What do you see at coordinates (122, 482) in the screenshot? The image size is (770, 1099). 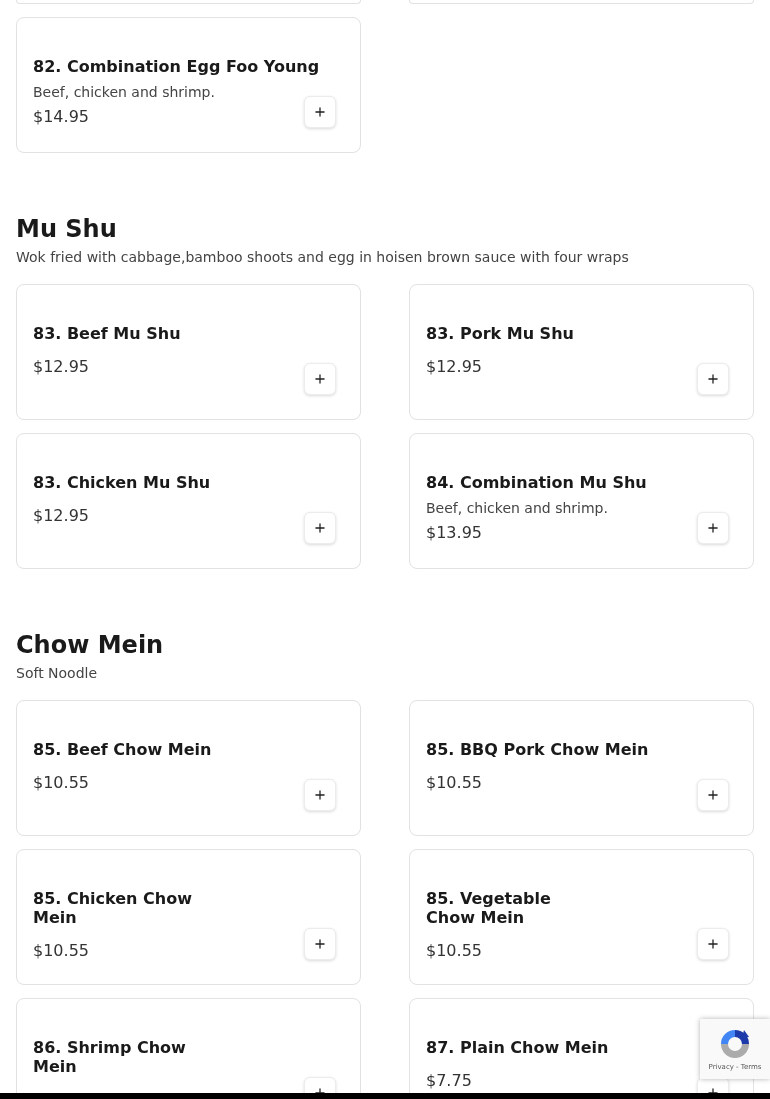 I see `item-title: 83. Chicken Mu Shu` at bounding box center [122, 482].